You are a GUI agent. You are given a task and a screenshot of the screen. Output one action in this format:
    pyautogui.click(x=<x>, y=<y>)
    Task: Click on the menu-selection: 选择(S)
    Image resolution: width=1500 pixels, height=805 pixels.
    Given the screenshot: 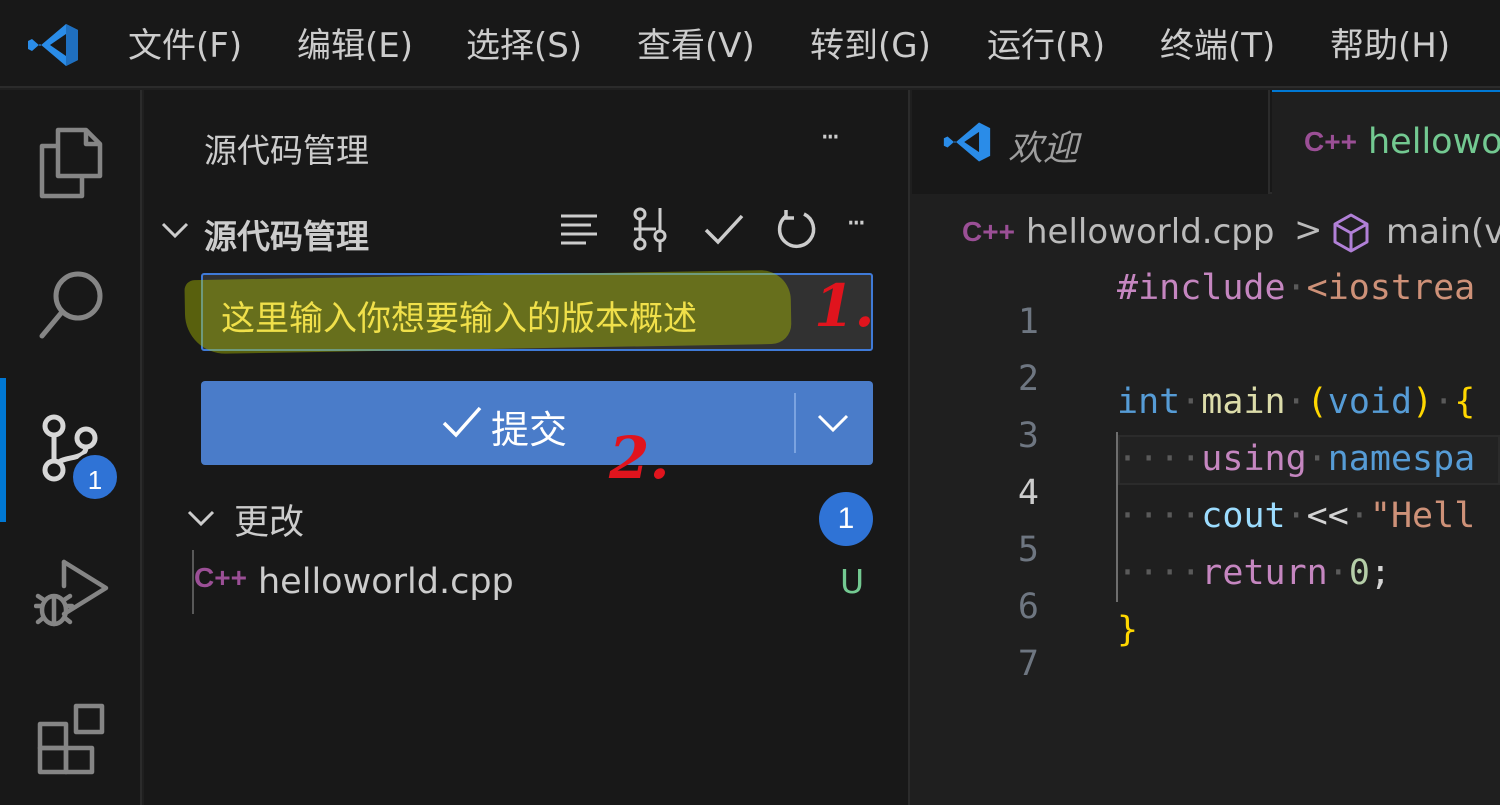 What is the action you would take?
    pyautogui.click(x=524, y=46)
    